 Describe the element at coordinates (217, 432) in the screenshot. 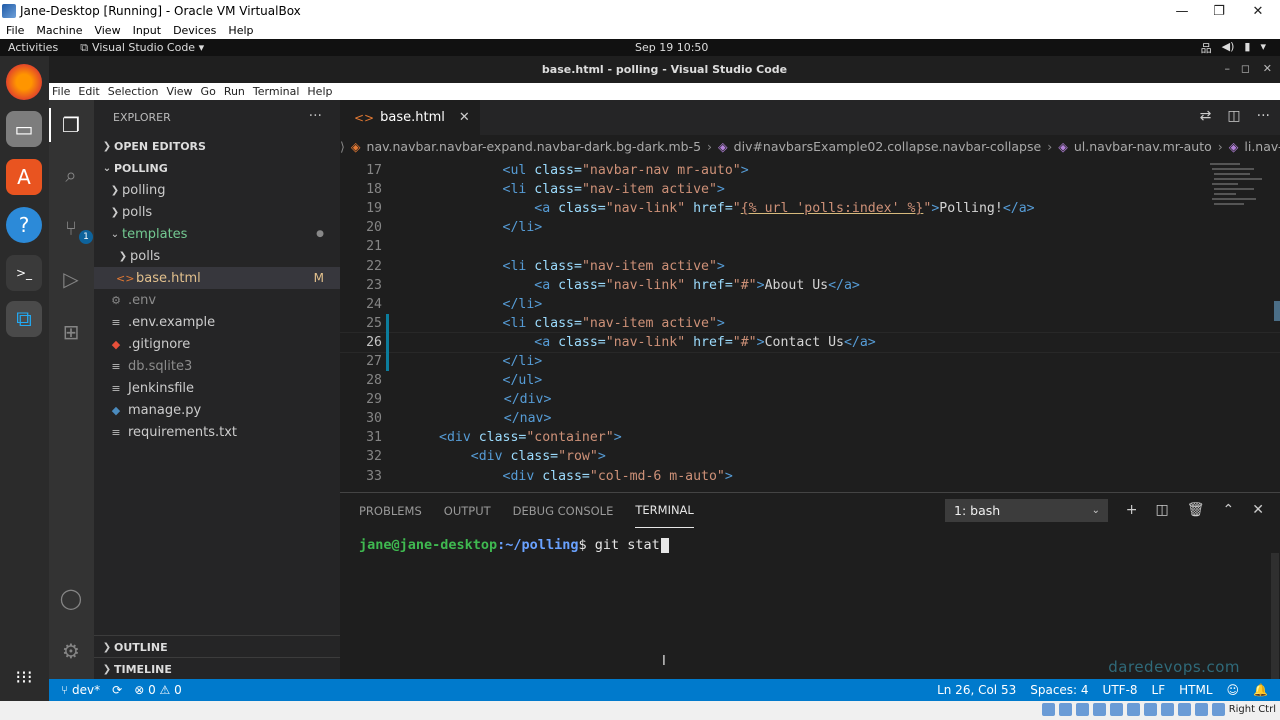

I see `tree-item-requirements-txt: ≡ requirements.txt` at that location.